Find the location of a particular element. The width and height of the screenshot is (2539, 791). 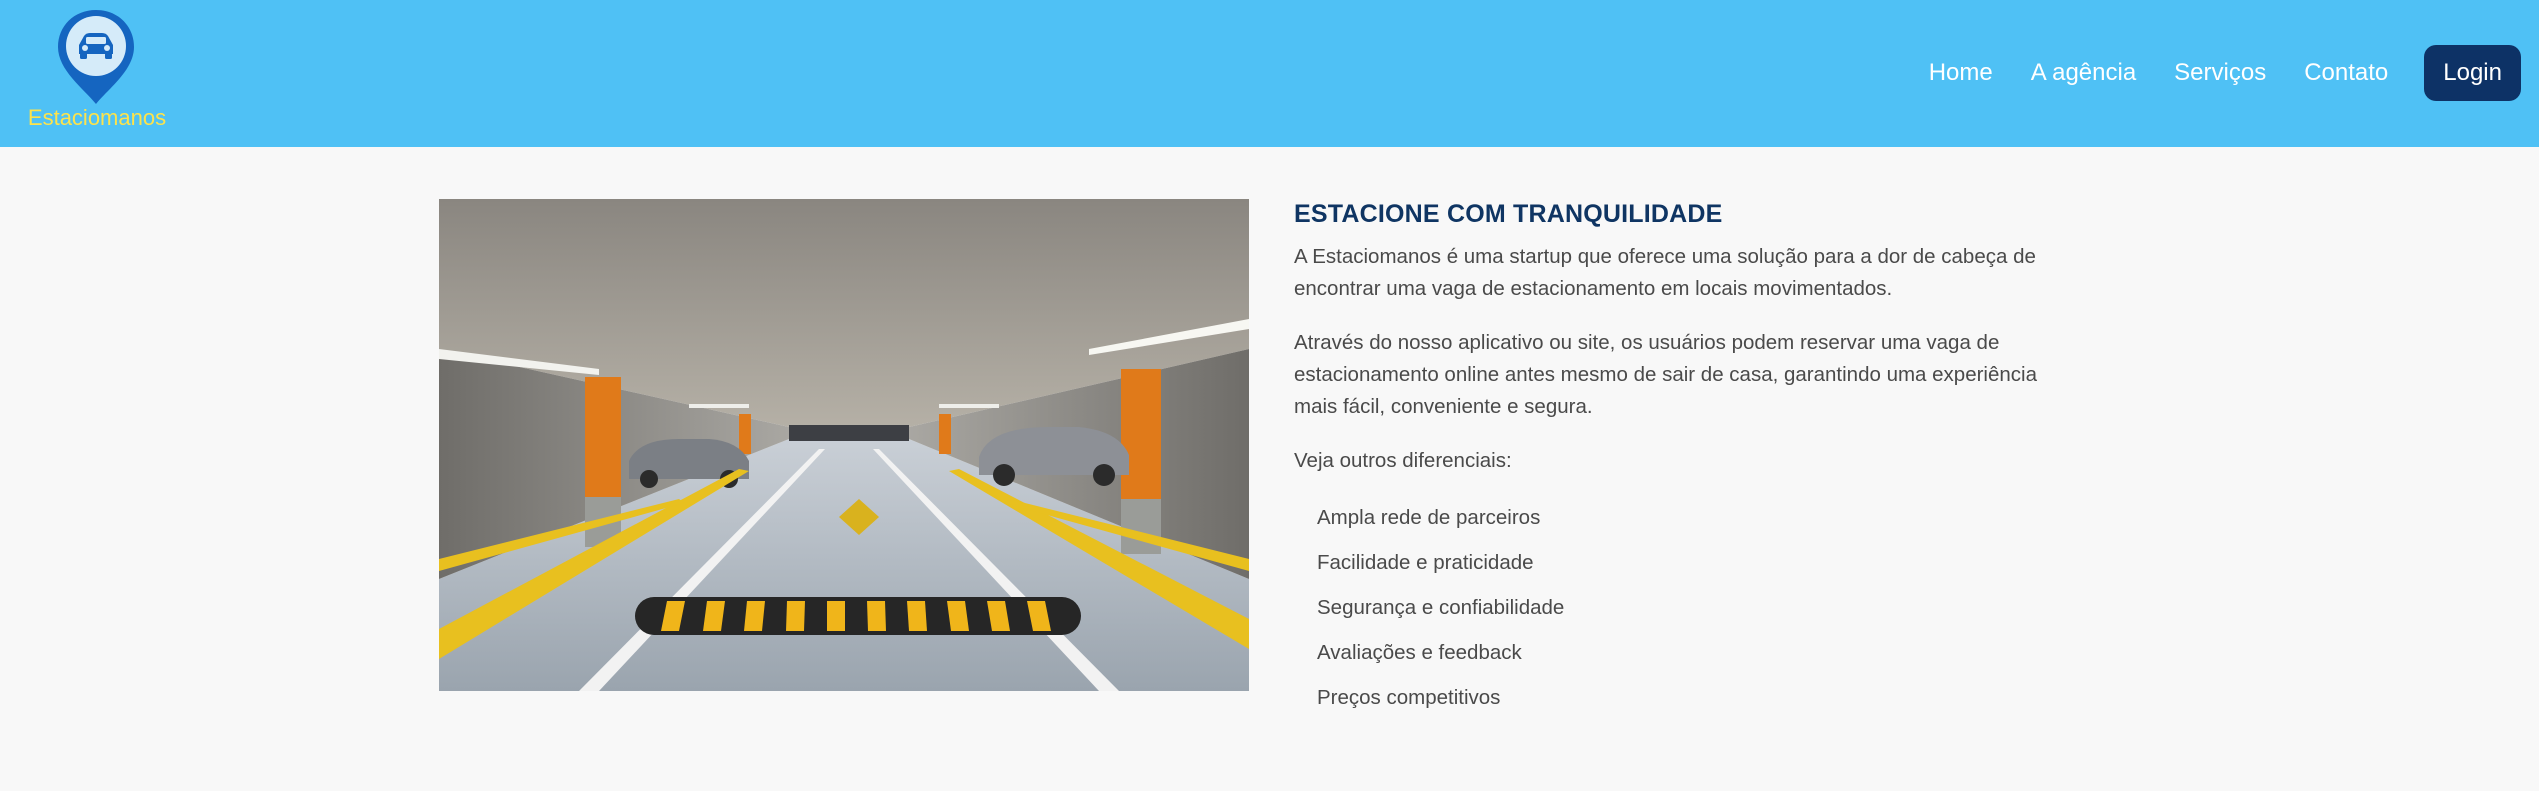

features-intro: Veja outros diferenciais: is located at coordinates (1403, 460).